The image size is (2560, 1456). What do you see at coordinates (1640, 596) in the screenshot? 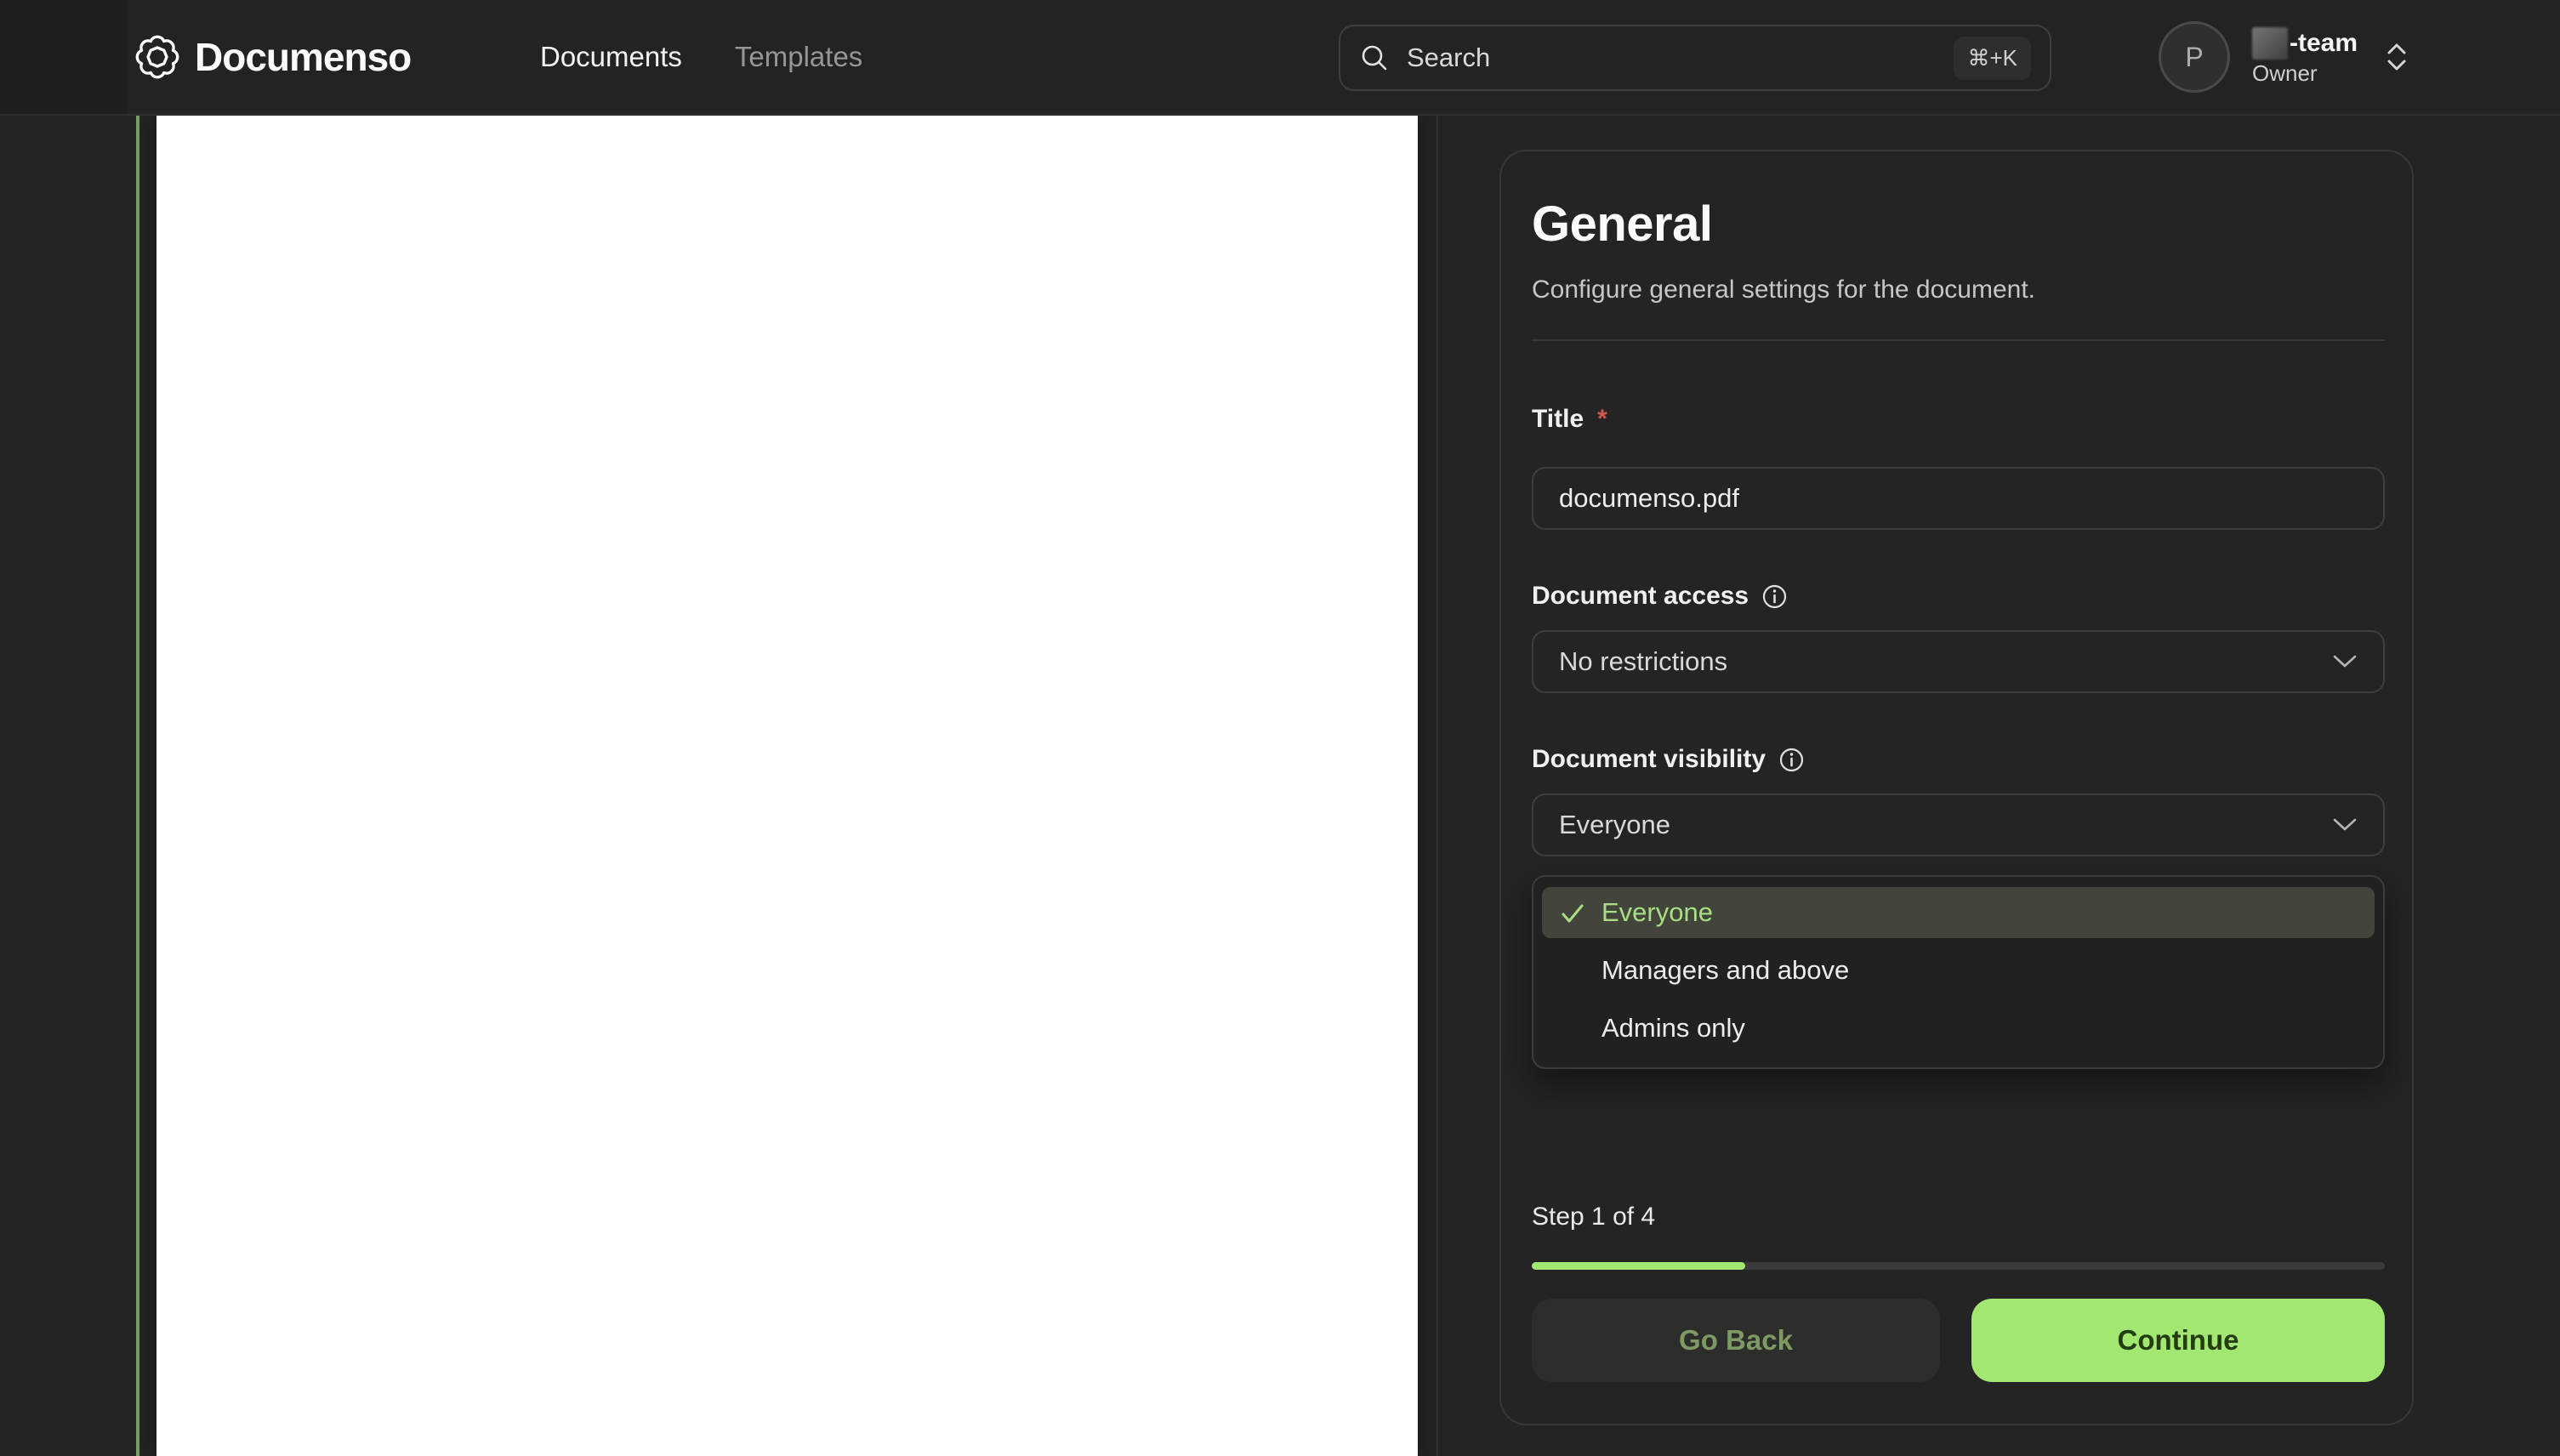
I see `document-access-label-text: Document access` at bounding box center [1640, 596].